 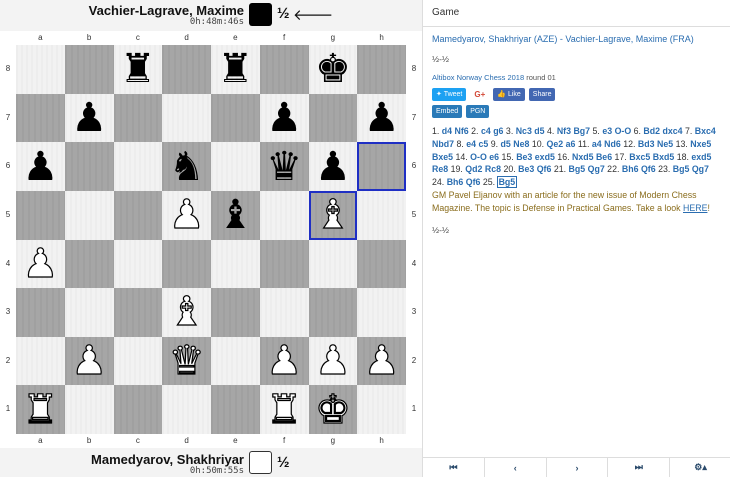 What do you see at coordinates (440, 169) in the screenshot?
I see `move: Re8` at bounding box center [440, 169].